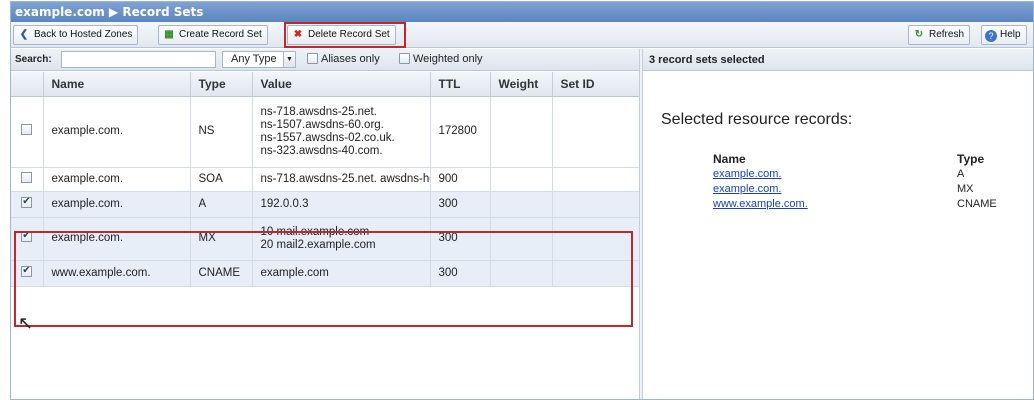 Image resolution: width=1034 pixels, height=400 pixels. I want to click on selected-records-header: Name Type, so click(868, 159).